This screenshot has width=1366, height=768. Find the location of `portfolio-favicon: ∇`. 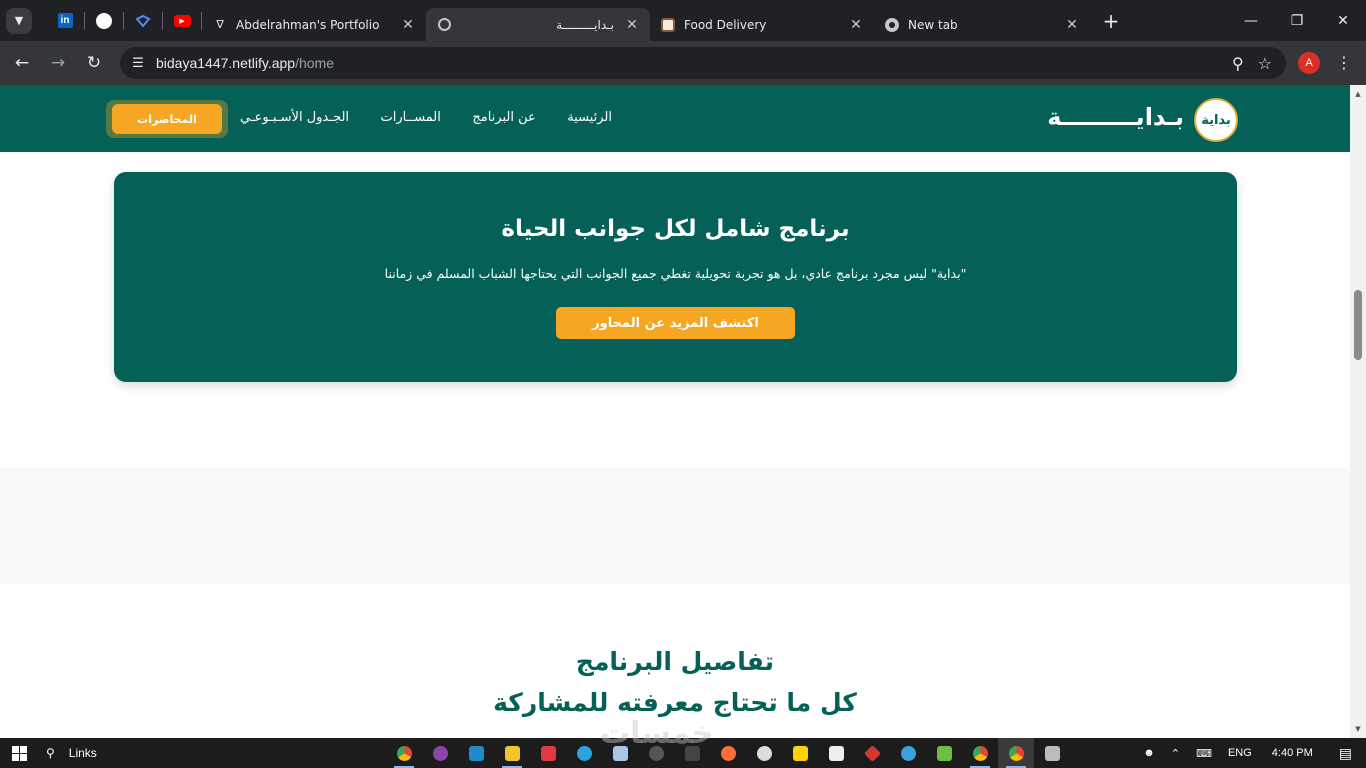

portfolio-favicon: ∇ is located at coordinates (220, 24).